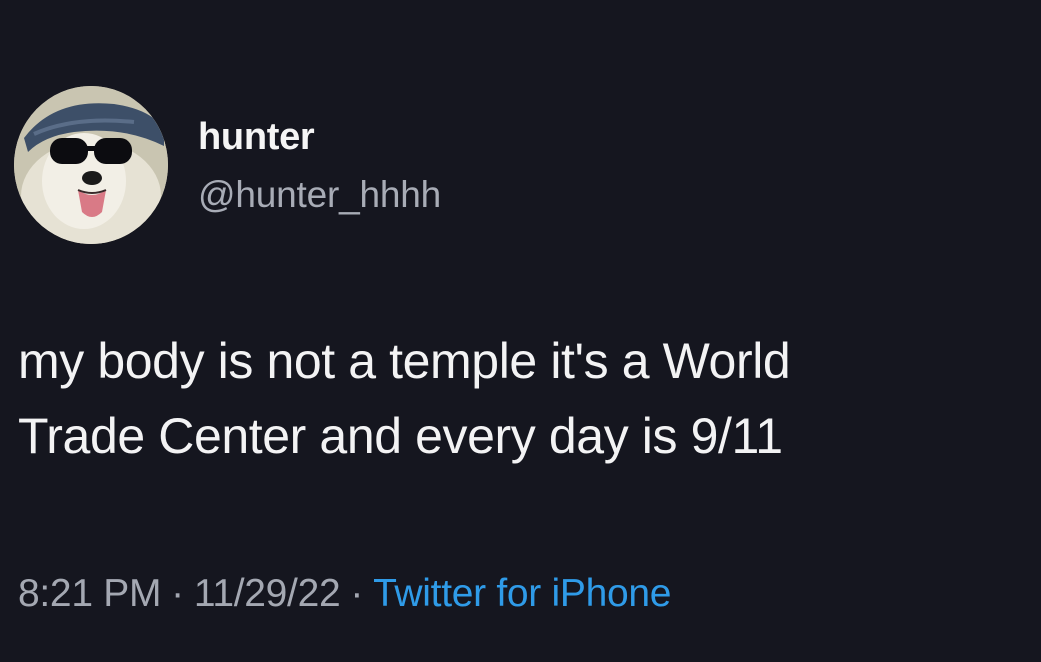  Describe the element at coordinates (344, 594) in the screenshot. I see `tweet-meta: 8:21 PM · 11/29/22 · Twitter for iPhone` at that location.